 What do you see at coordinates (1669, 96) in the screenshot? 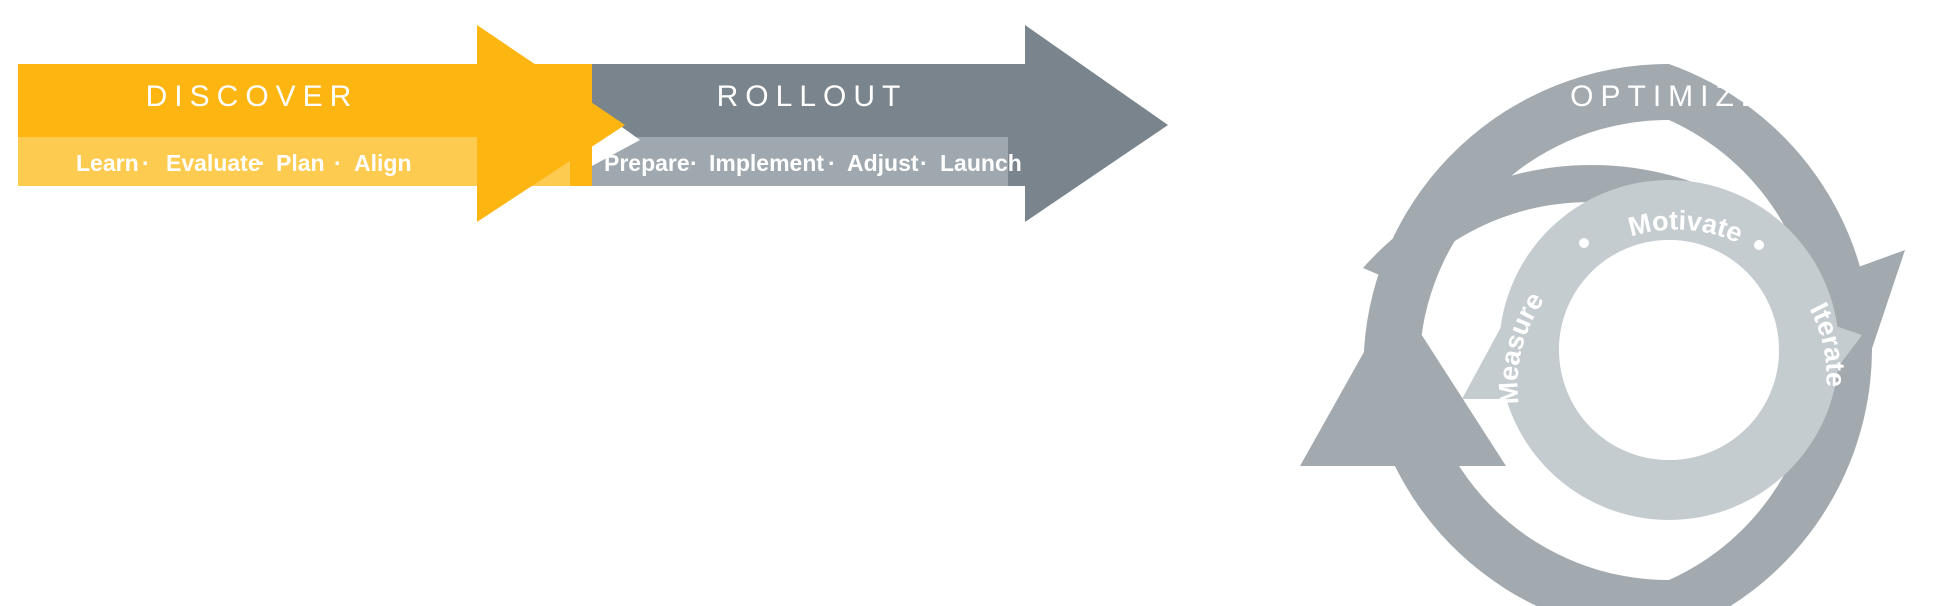
I see `optimize-title: OPTIMIZE` at bounding box center [1669, 96].